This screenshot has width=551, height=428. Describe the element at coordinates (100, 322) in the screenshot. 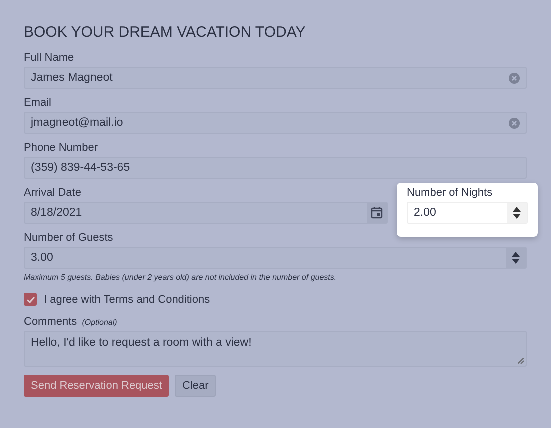

I see `optional-note: (Optional)` at that location.